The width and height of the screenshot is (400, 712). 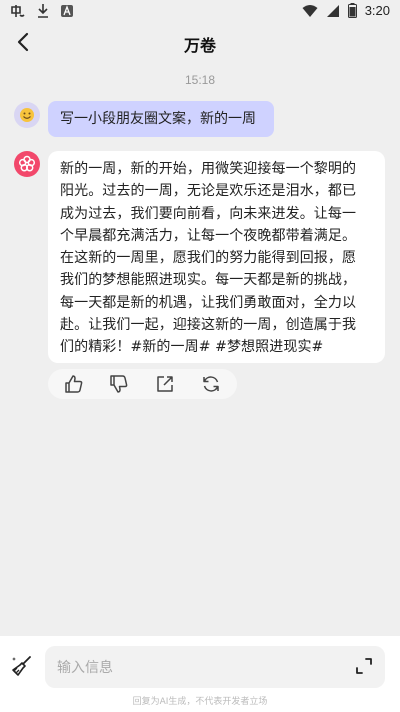 I want to click on message-input: 输入信息, so click(x=215, y=667).